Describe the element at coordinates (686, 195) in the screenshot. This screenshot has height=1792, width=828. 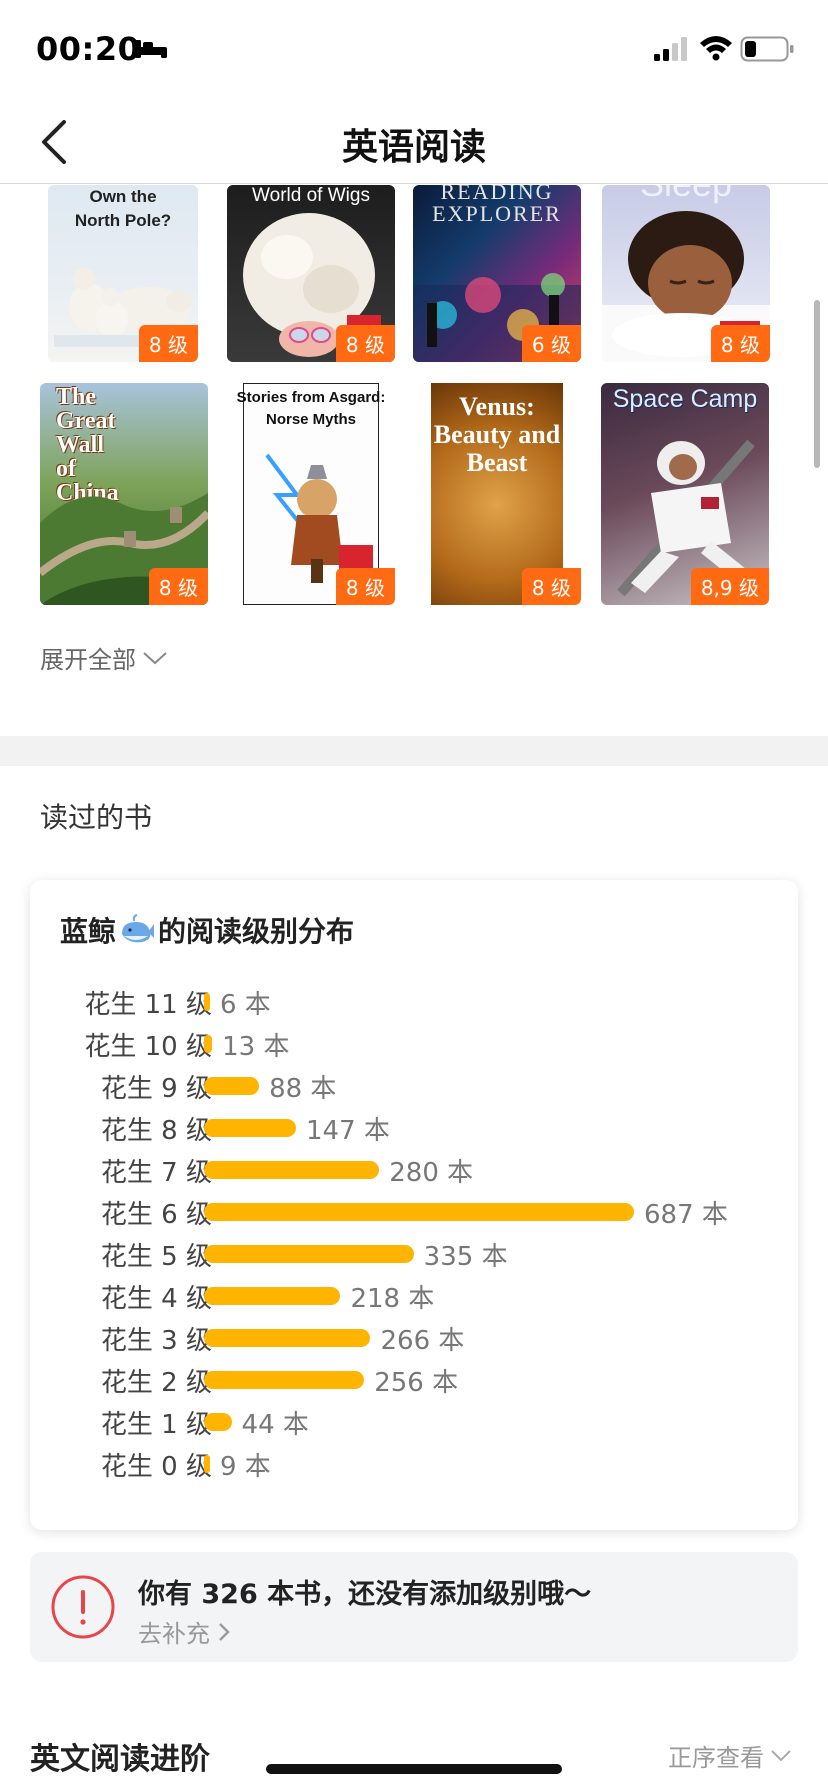
I see `book-title: Sleep` at that location.